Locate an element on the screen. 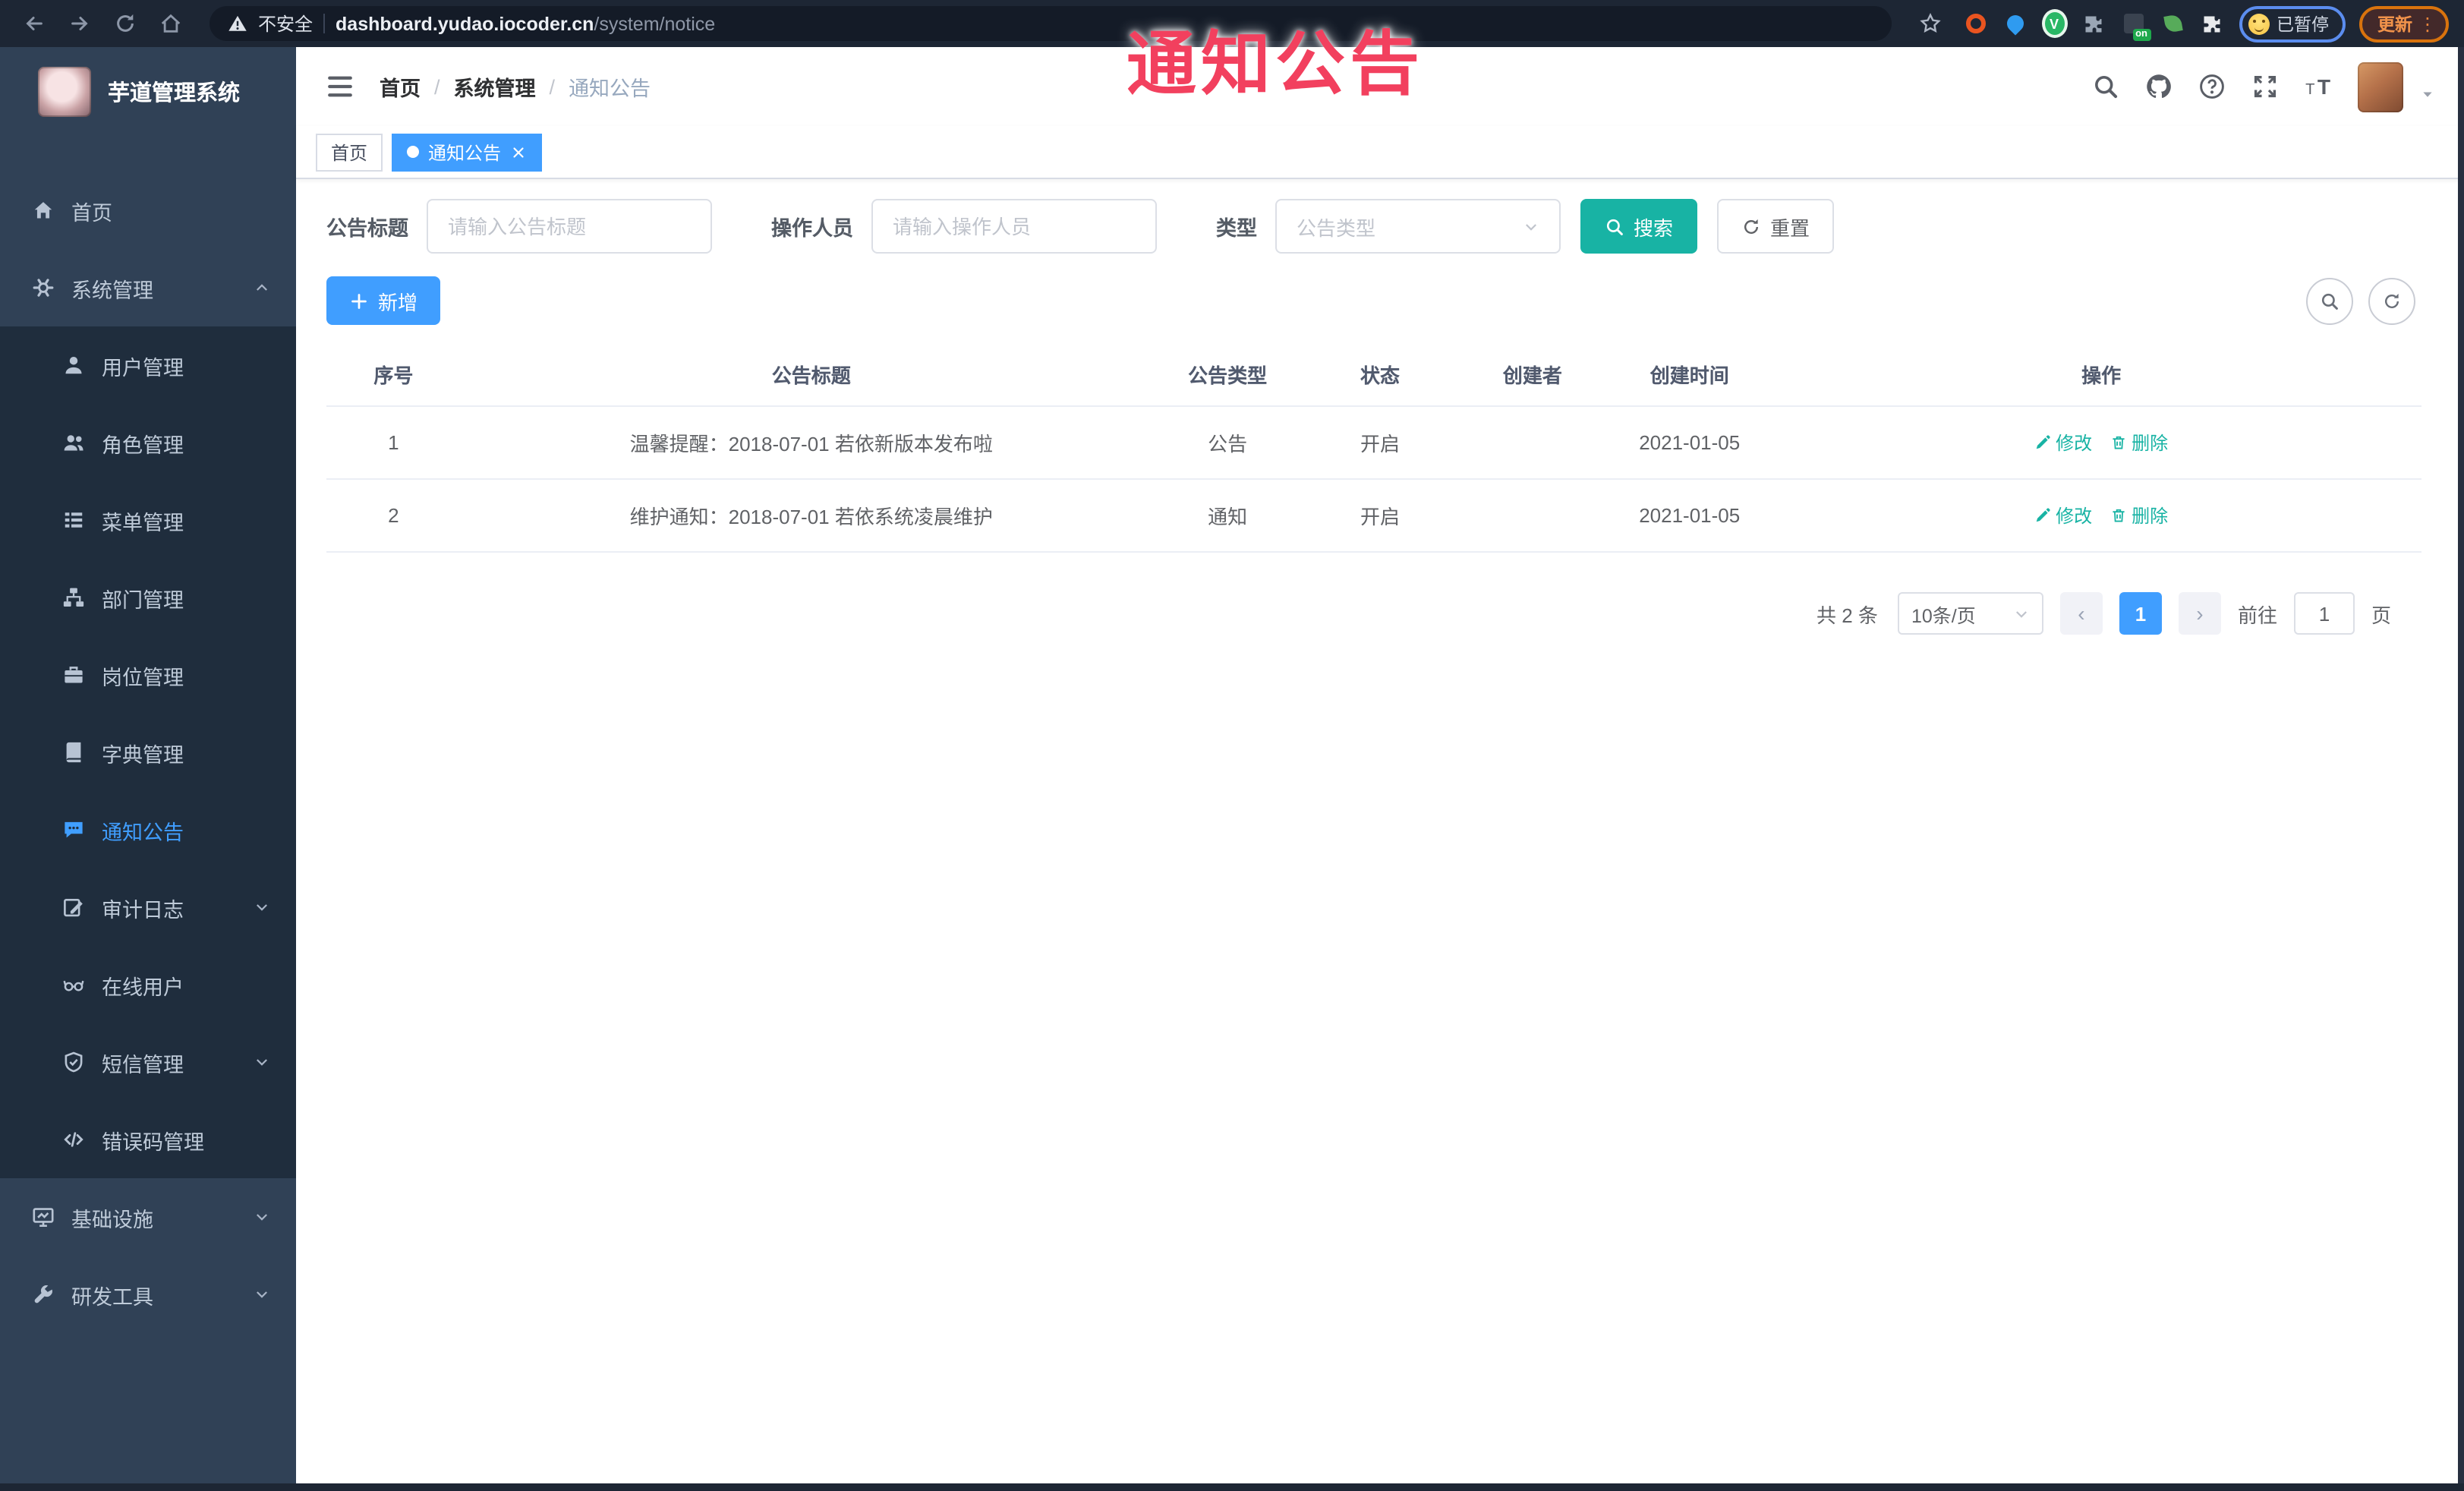 Image resolution: width=2464 pixels, height=1491 pixels. help-icon is located at coordinates (2212, 86).